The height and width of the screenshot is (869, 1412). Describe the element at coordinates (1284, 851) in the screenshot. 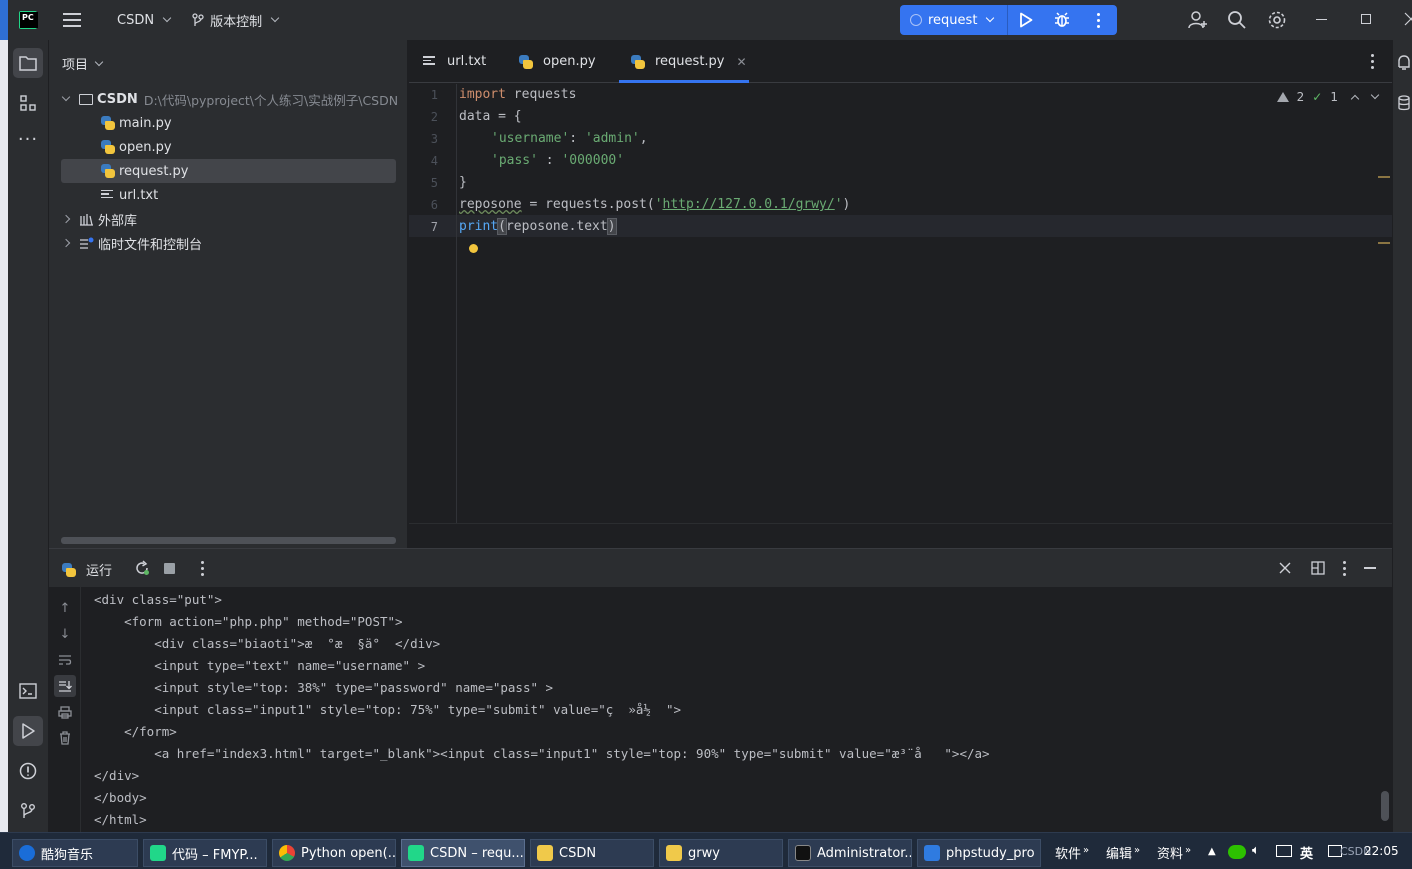

I see `network-icon` at that location.